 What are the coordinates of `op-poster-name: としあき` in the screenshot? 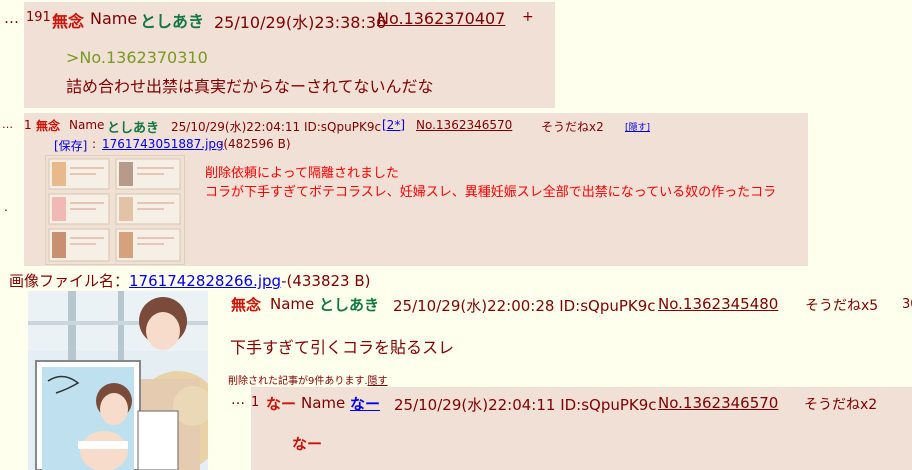 It's located at (349, 305).